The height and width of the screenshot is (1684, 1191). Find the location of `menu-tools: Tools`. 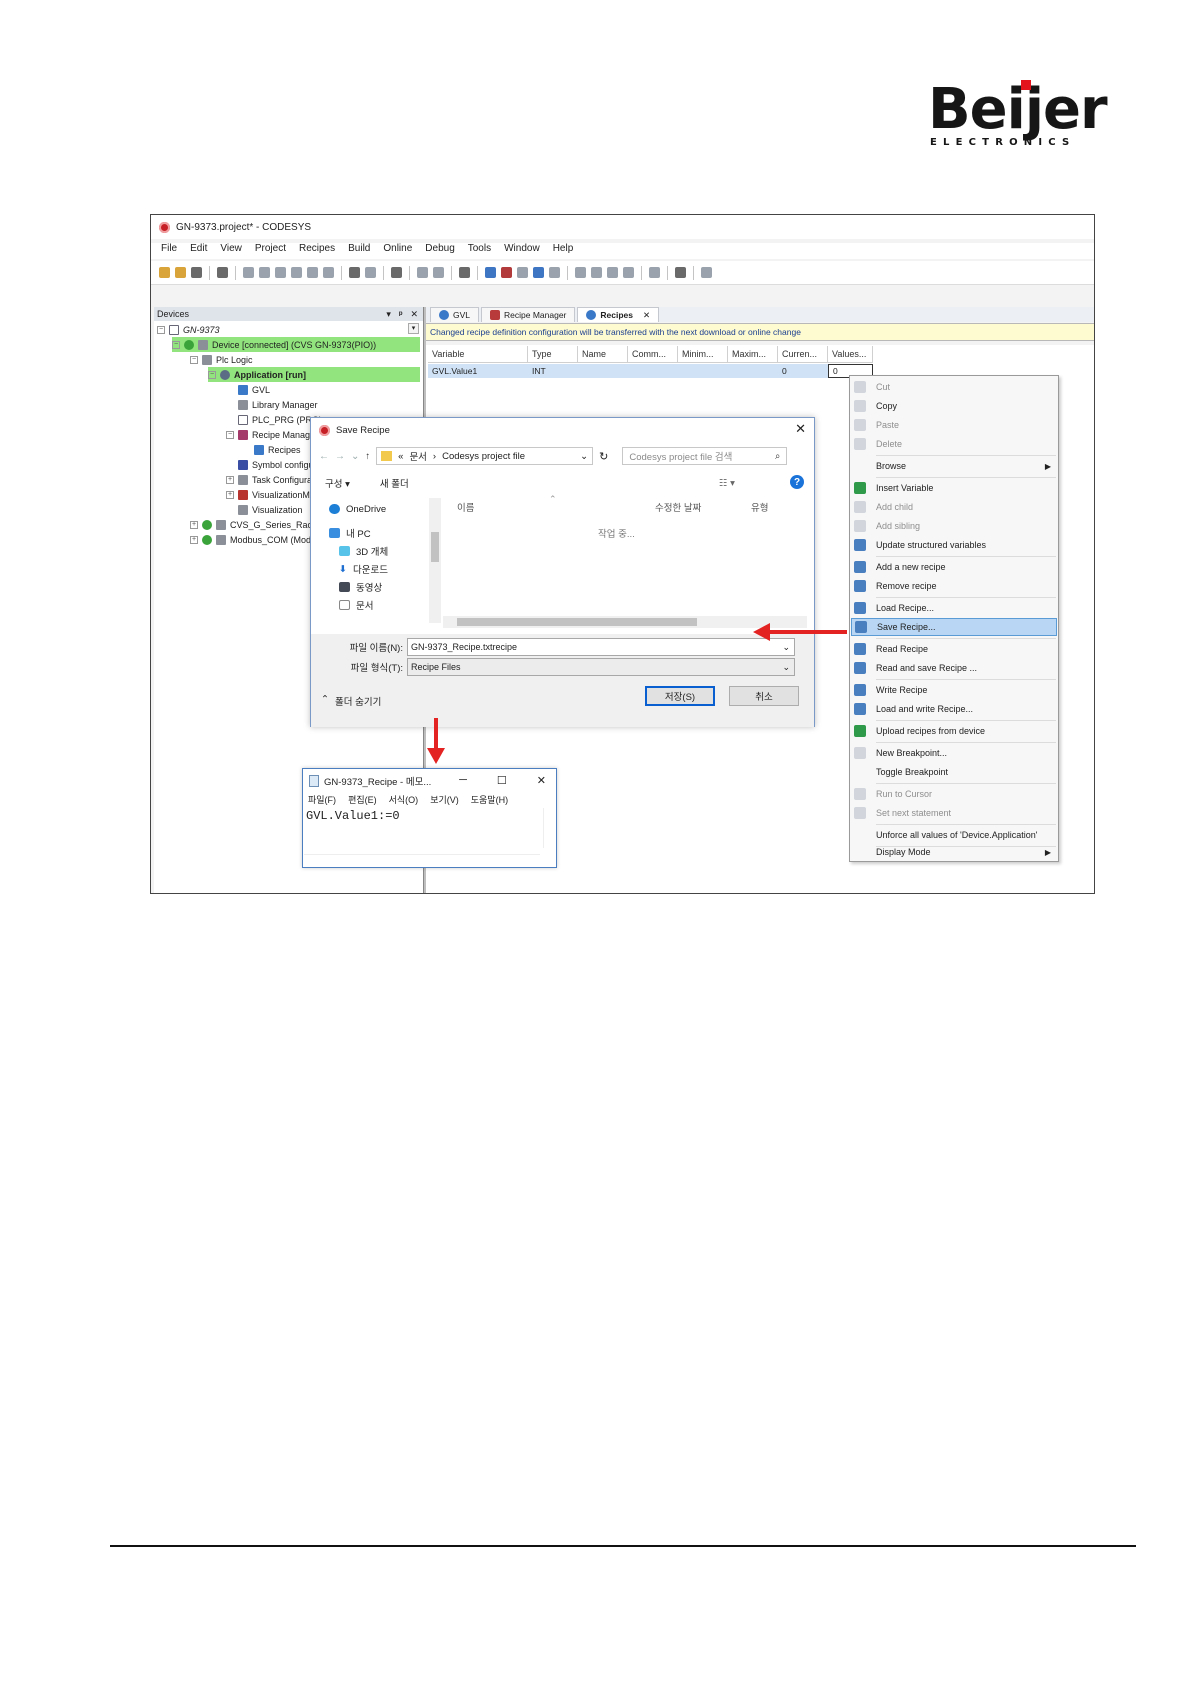

menu-tools: Tools is located at coordinates (479, 251).